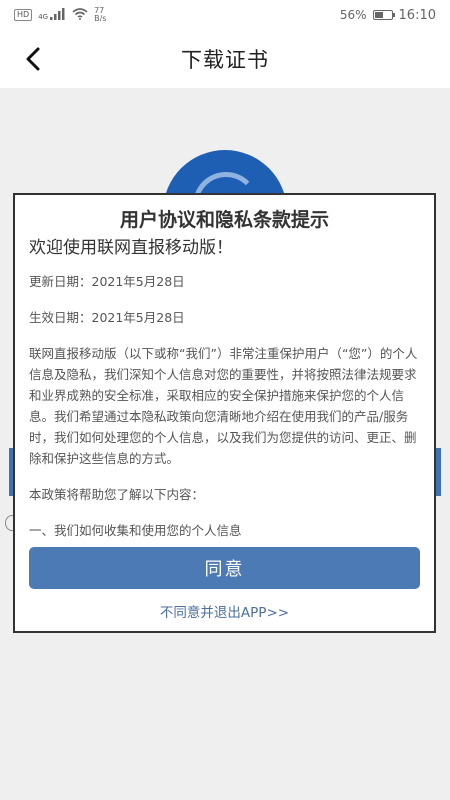 This screenshot has width=450, height=800. I want to click on status-left: HD 4G 77 B/s, so click(60, 15).